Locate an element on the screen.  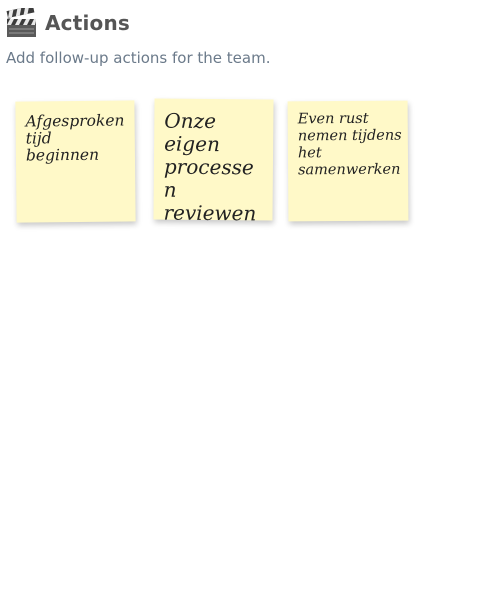
section-title: Actions is located at coordinates (88, 23).